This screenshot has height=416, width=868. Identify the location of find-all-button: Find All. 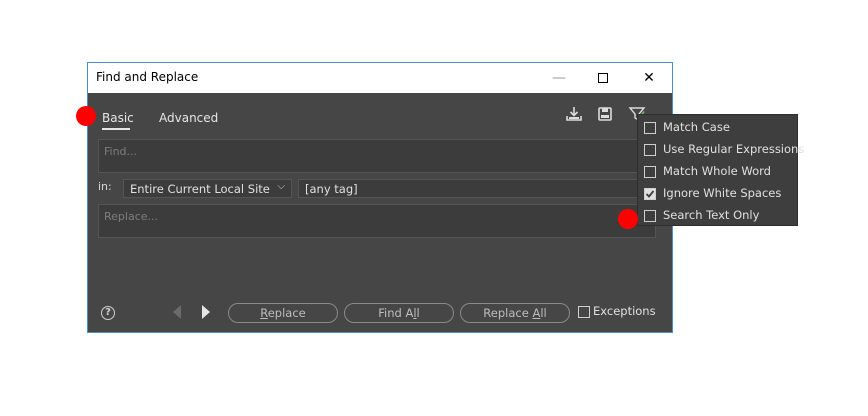
(399, 313).